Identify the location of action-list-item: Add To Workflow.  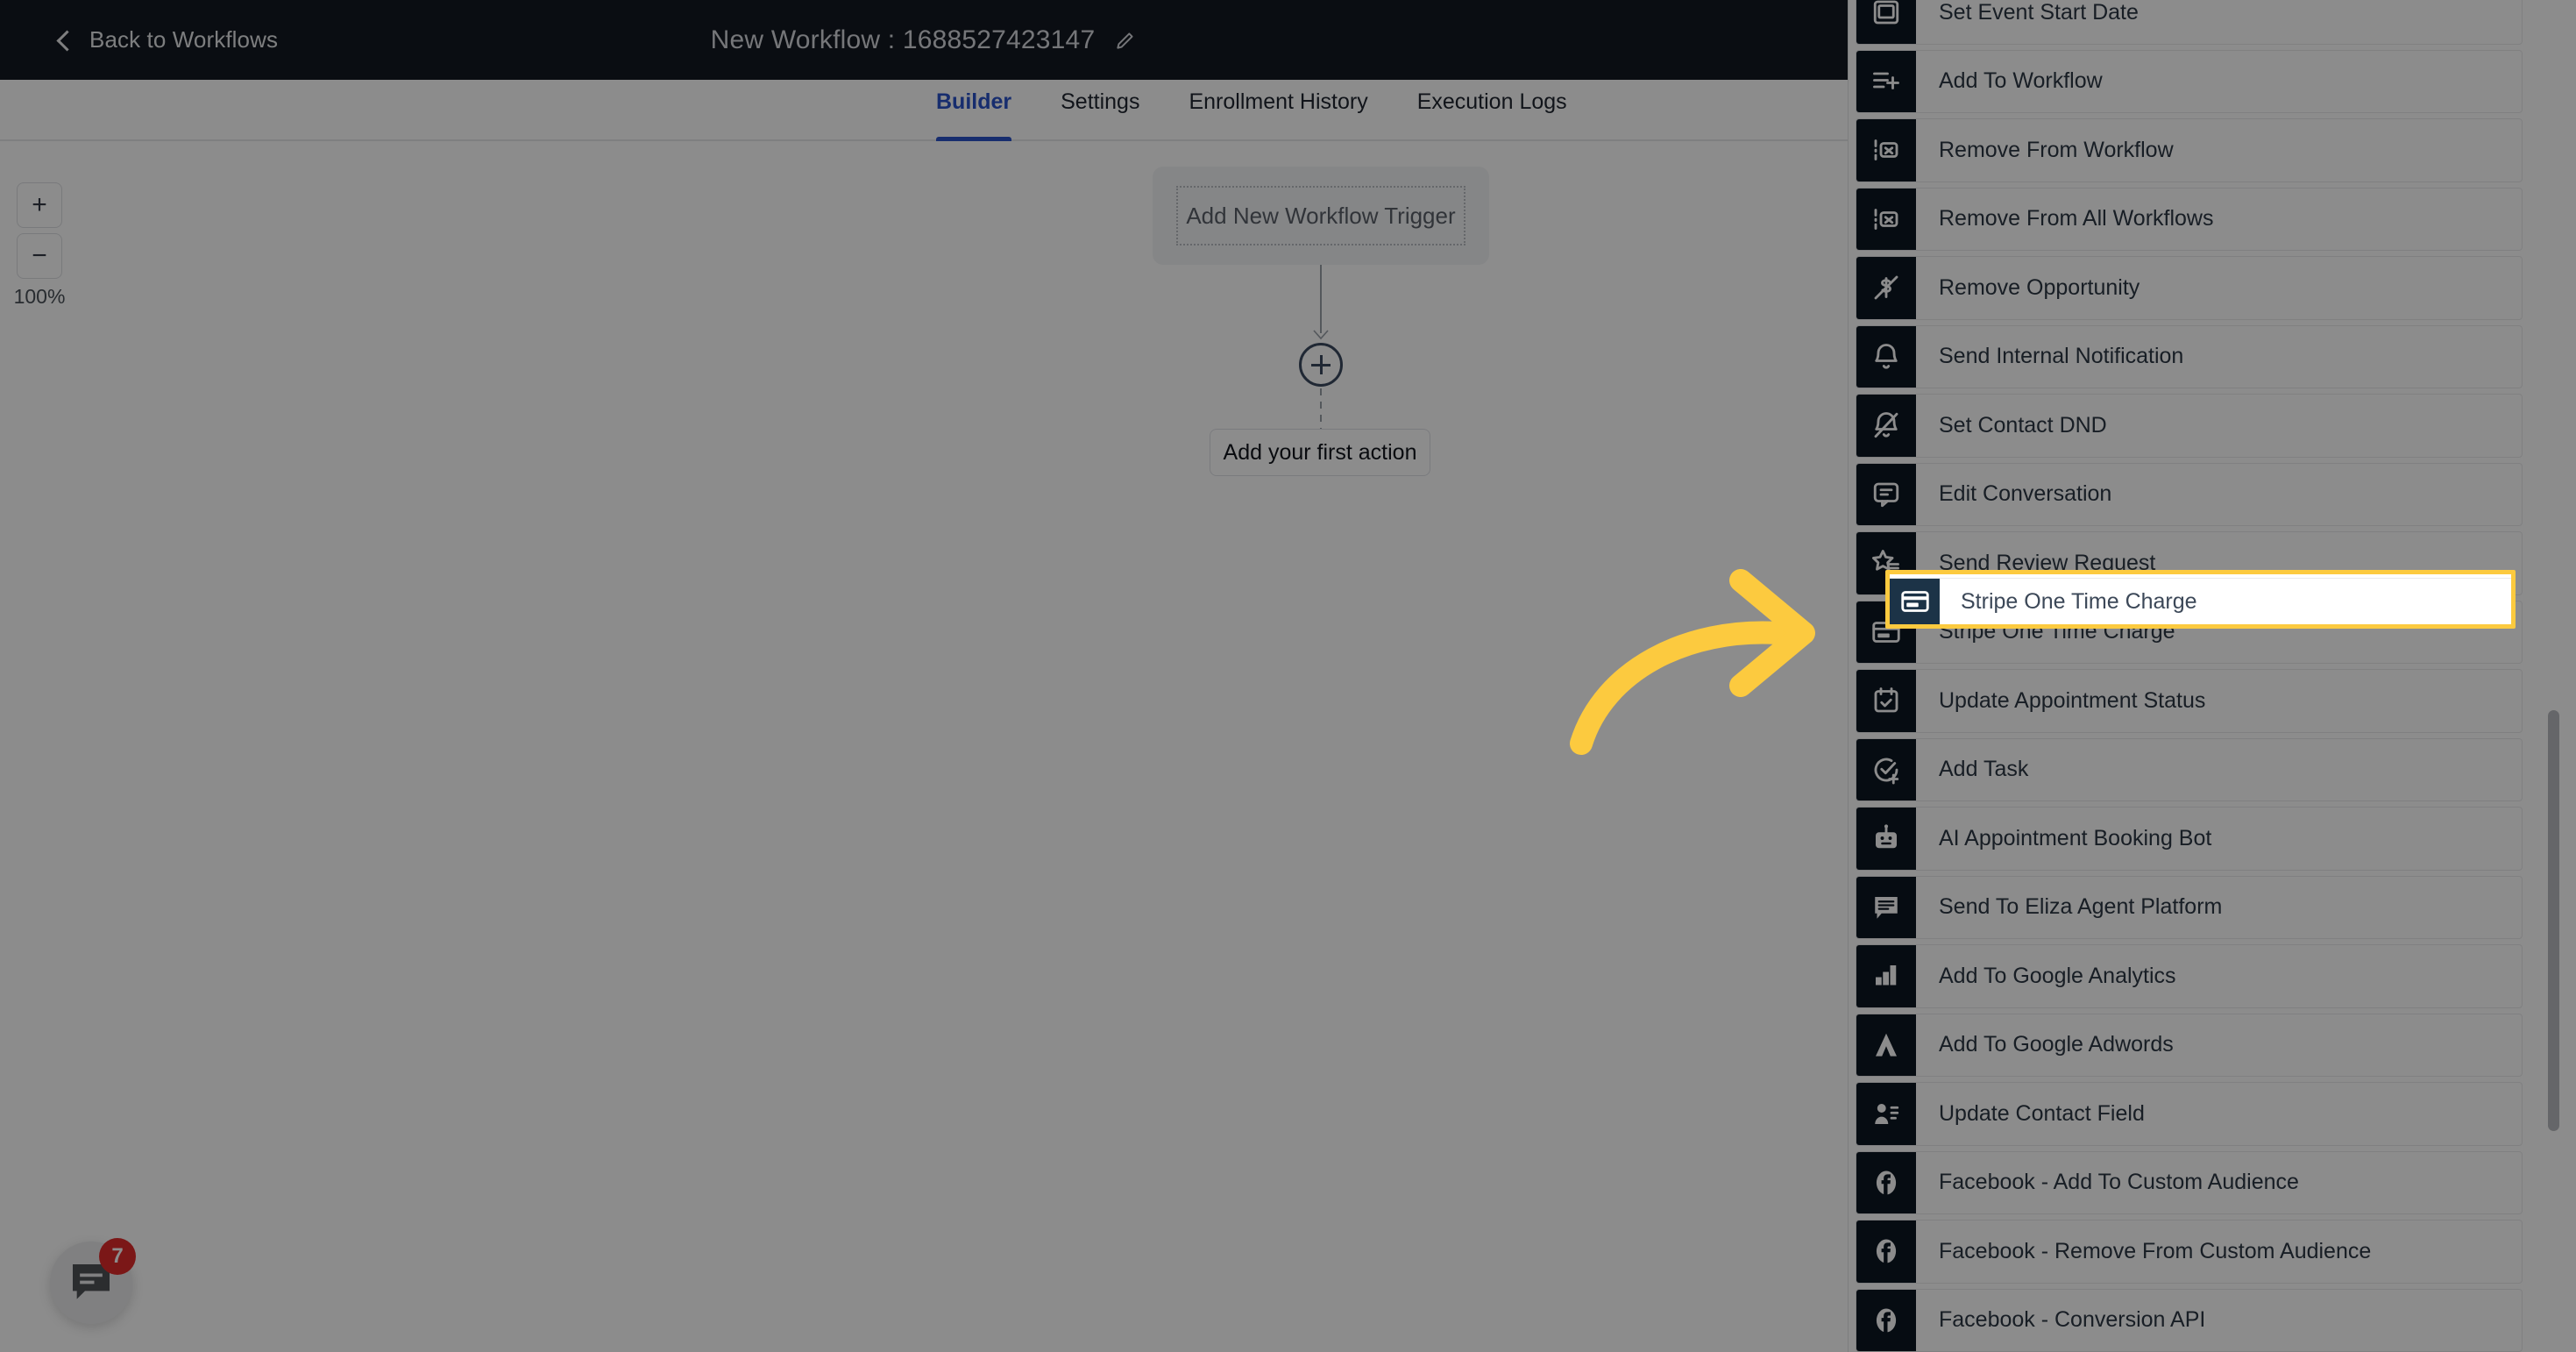
(2212, 82).